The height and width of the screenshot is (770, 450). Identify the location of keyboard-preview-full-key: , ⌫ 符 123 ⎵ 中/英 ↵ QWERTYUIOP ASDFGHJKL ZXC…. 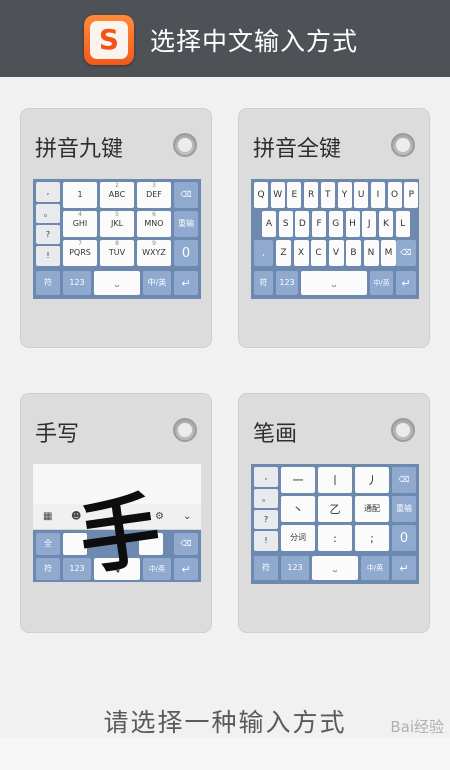
(335, 239).